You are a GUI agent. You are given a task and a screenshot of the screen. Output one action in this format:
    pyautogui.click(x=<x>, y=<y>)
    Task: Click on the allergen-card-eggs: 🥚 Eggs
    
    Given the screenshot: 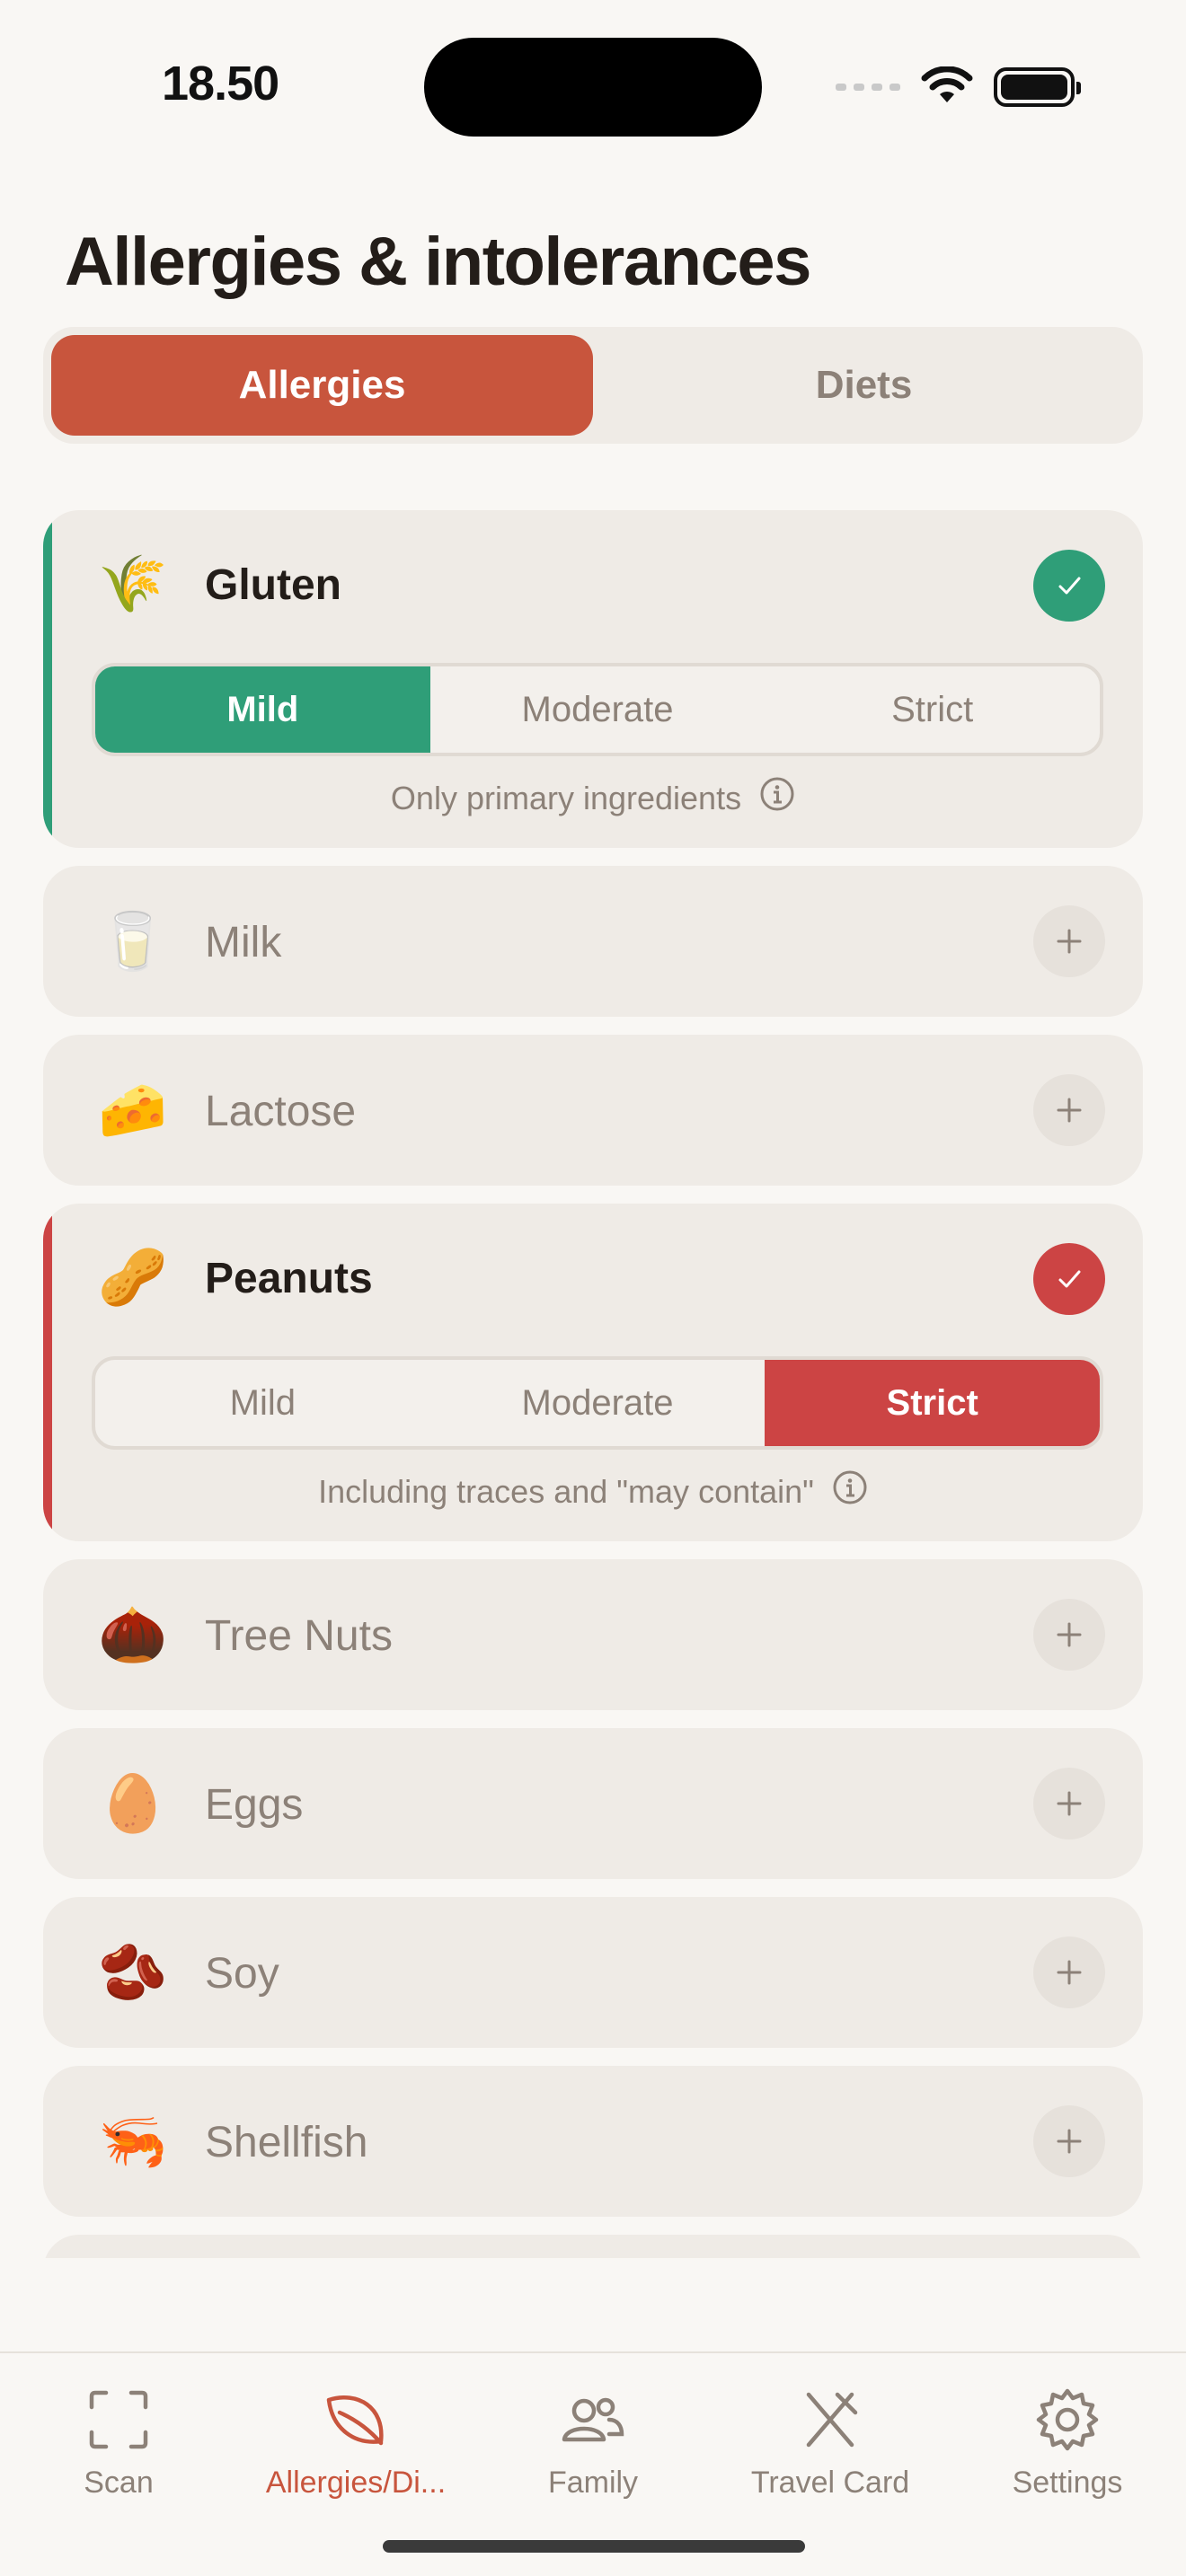 What is the action you would take?
    pyautogui.click(x=593, y=1803)
    